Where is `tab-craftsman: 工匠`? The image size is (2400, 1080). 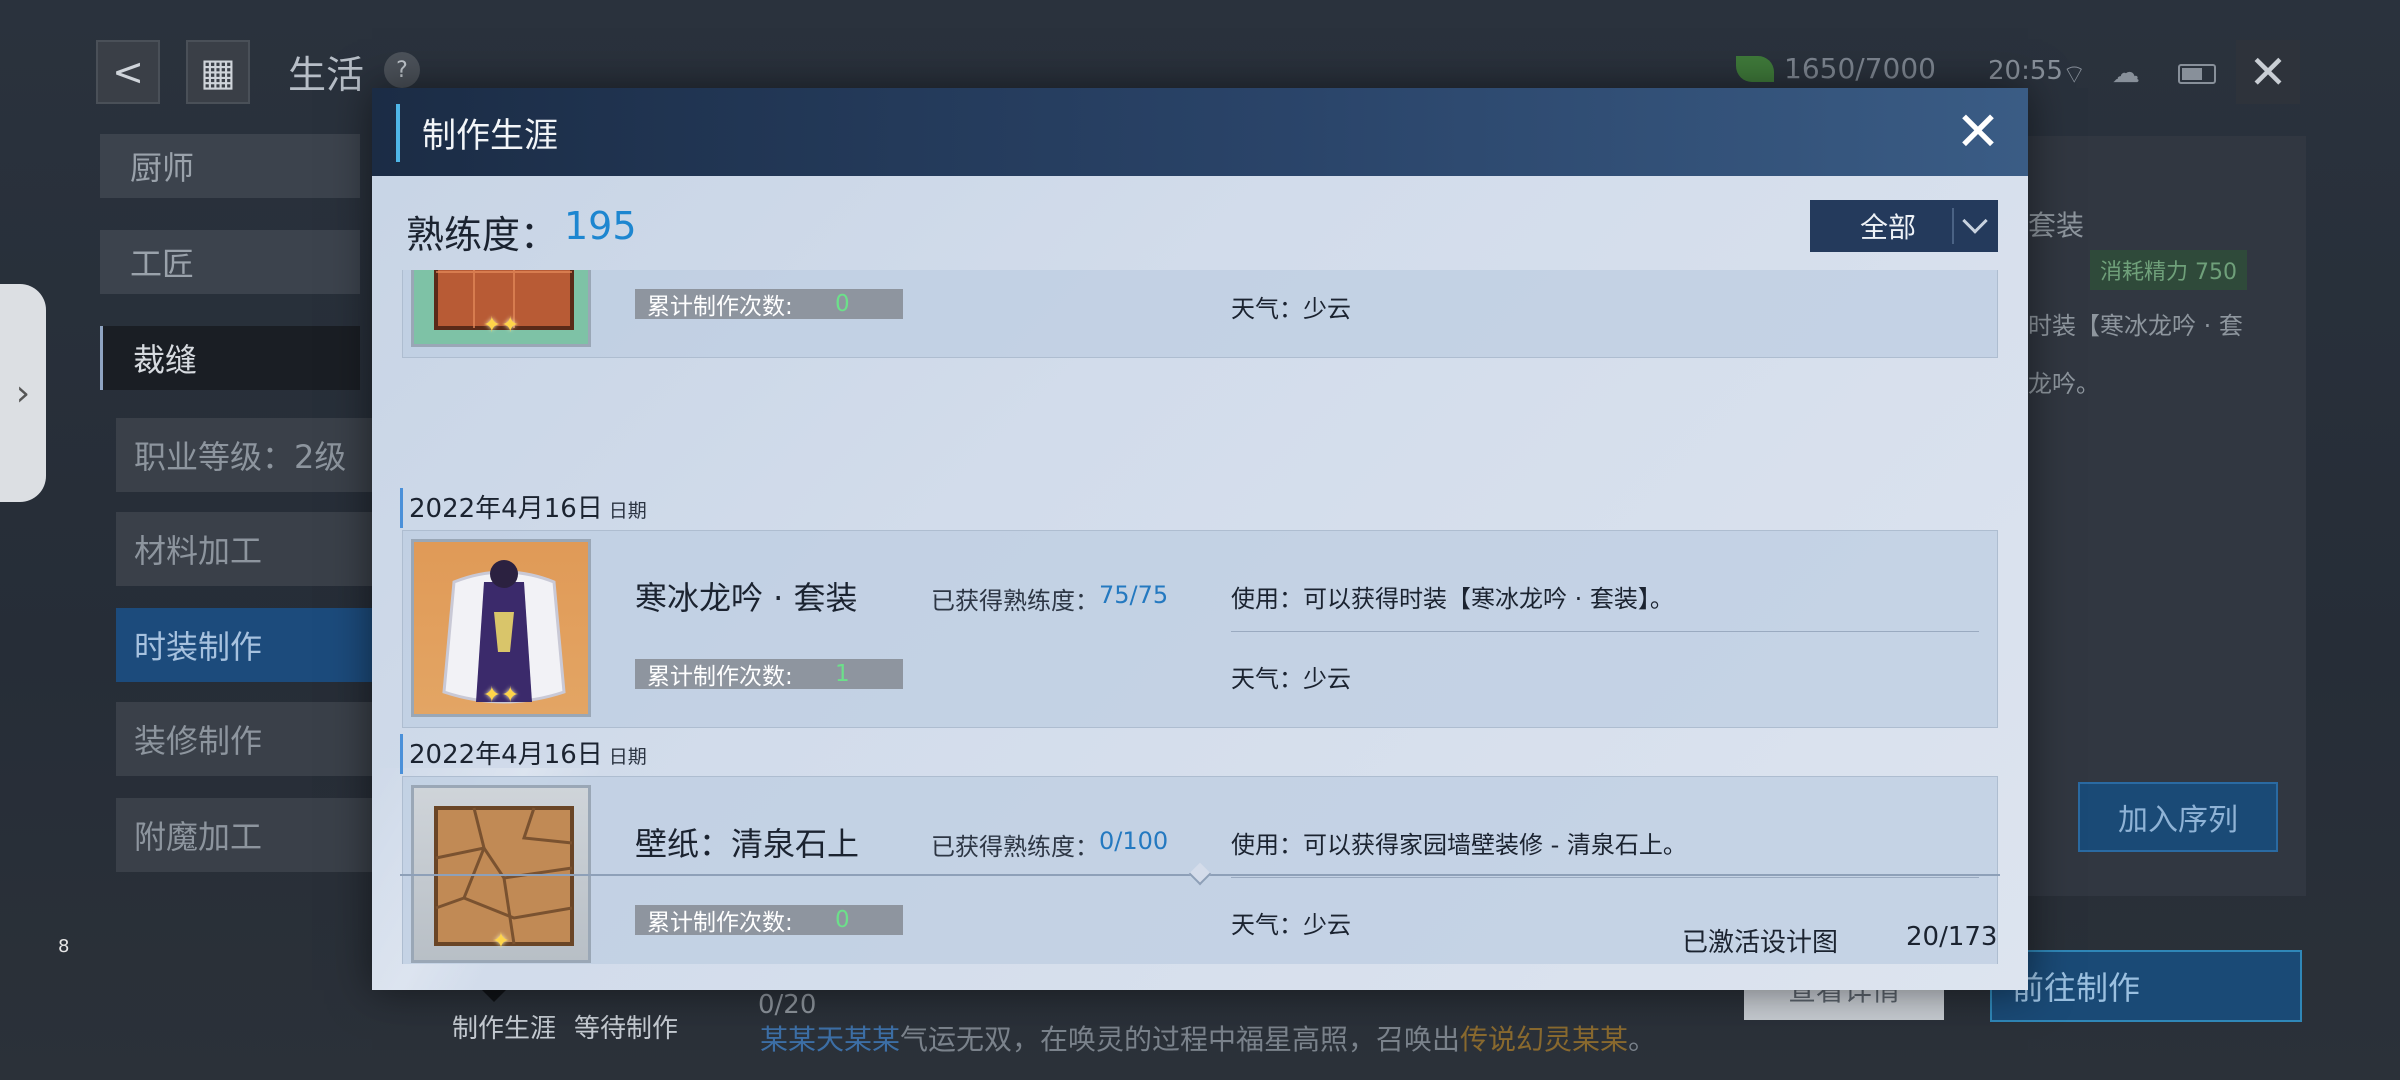
tab-craftsman: 工匠 is located at coordinates (230, 262).